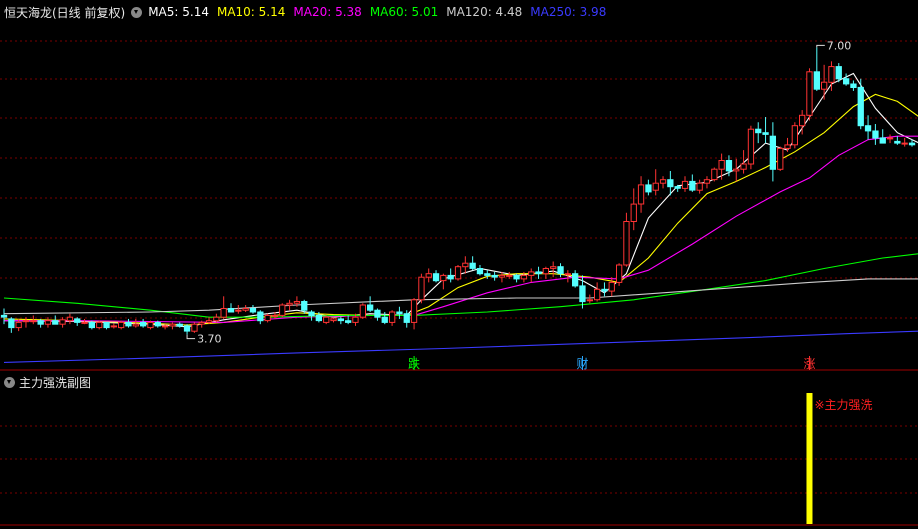  Describe the element at coordinates (568, 12) in the screenshot. I see `ma-legend-item: MA250: 3.98` at that location.